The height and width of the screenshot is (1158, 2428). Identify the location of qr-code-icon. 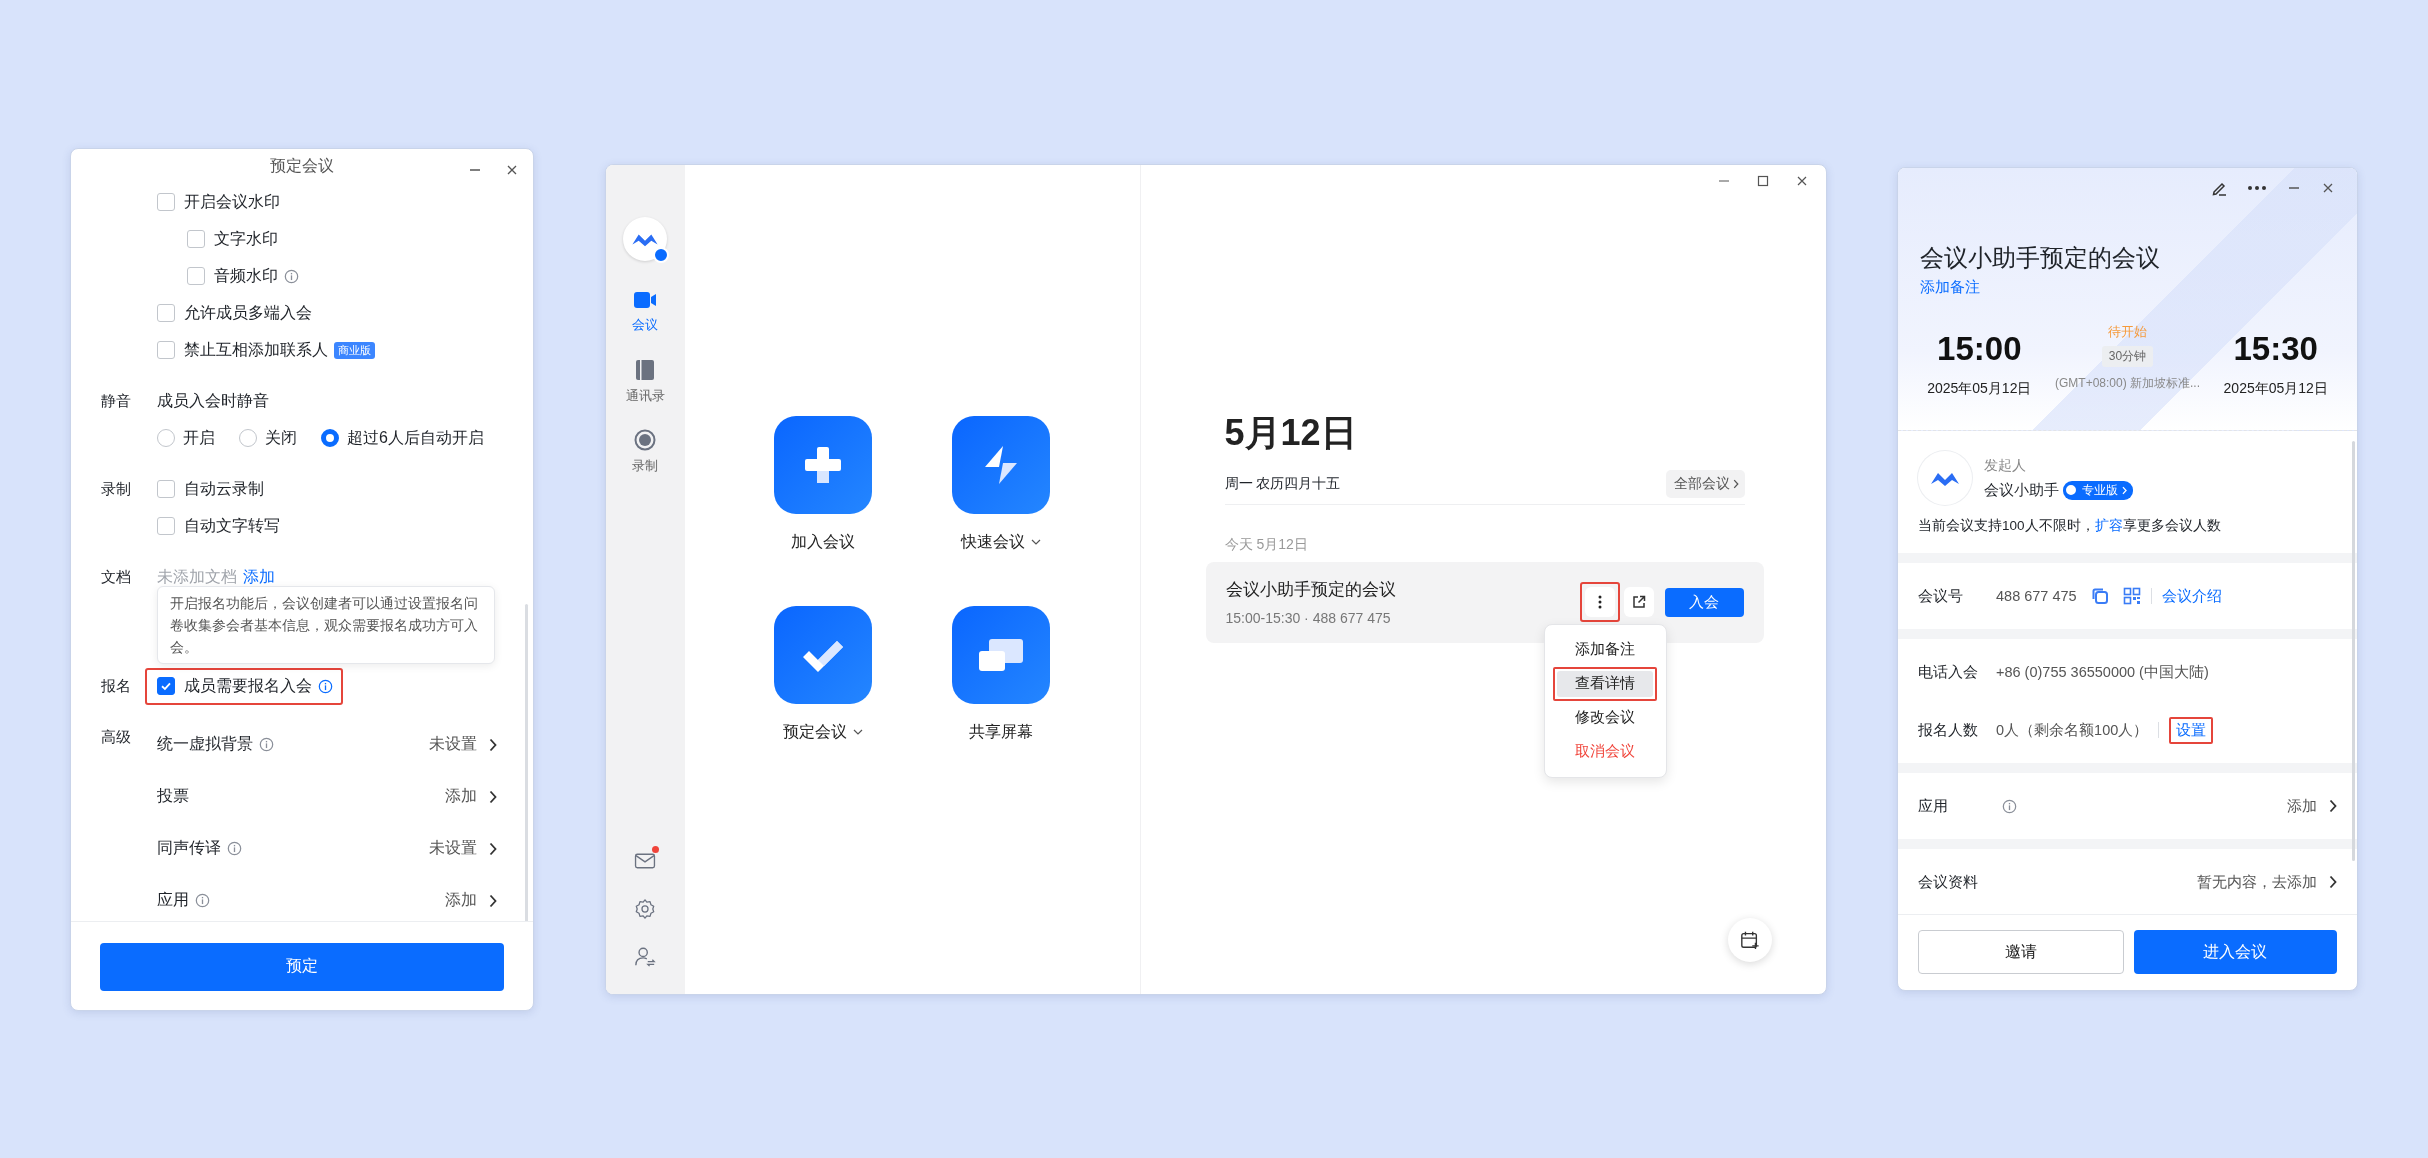
(2131, 596).